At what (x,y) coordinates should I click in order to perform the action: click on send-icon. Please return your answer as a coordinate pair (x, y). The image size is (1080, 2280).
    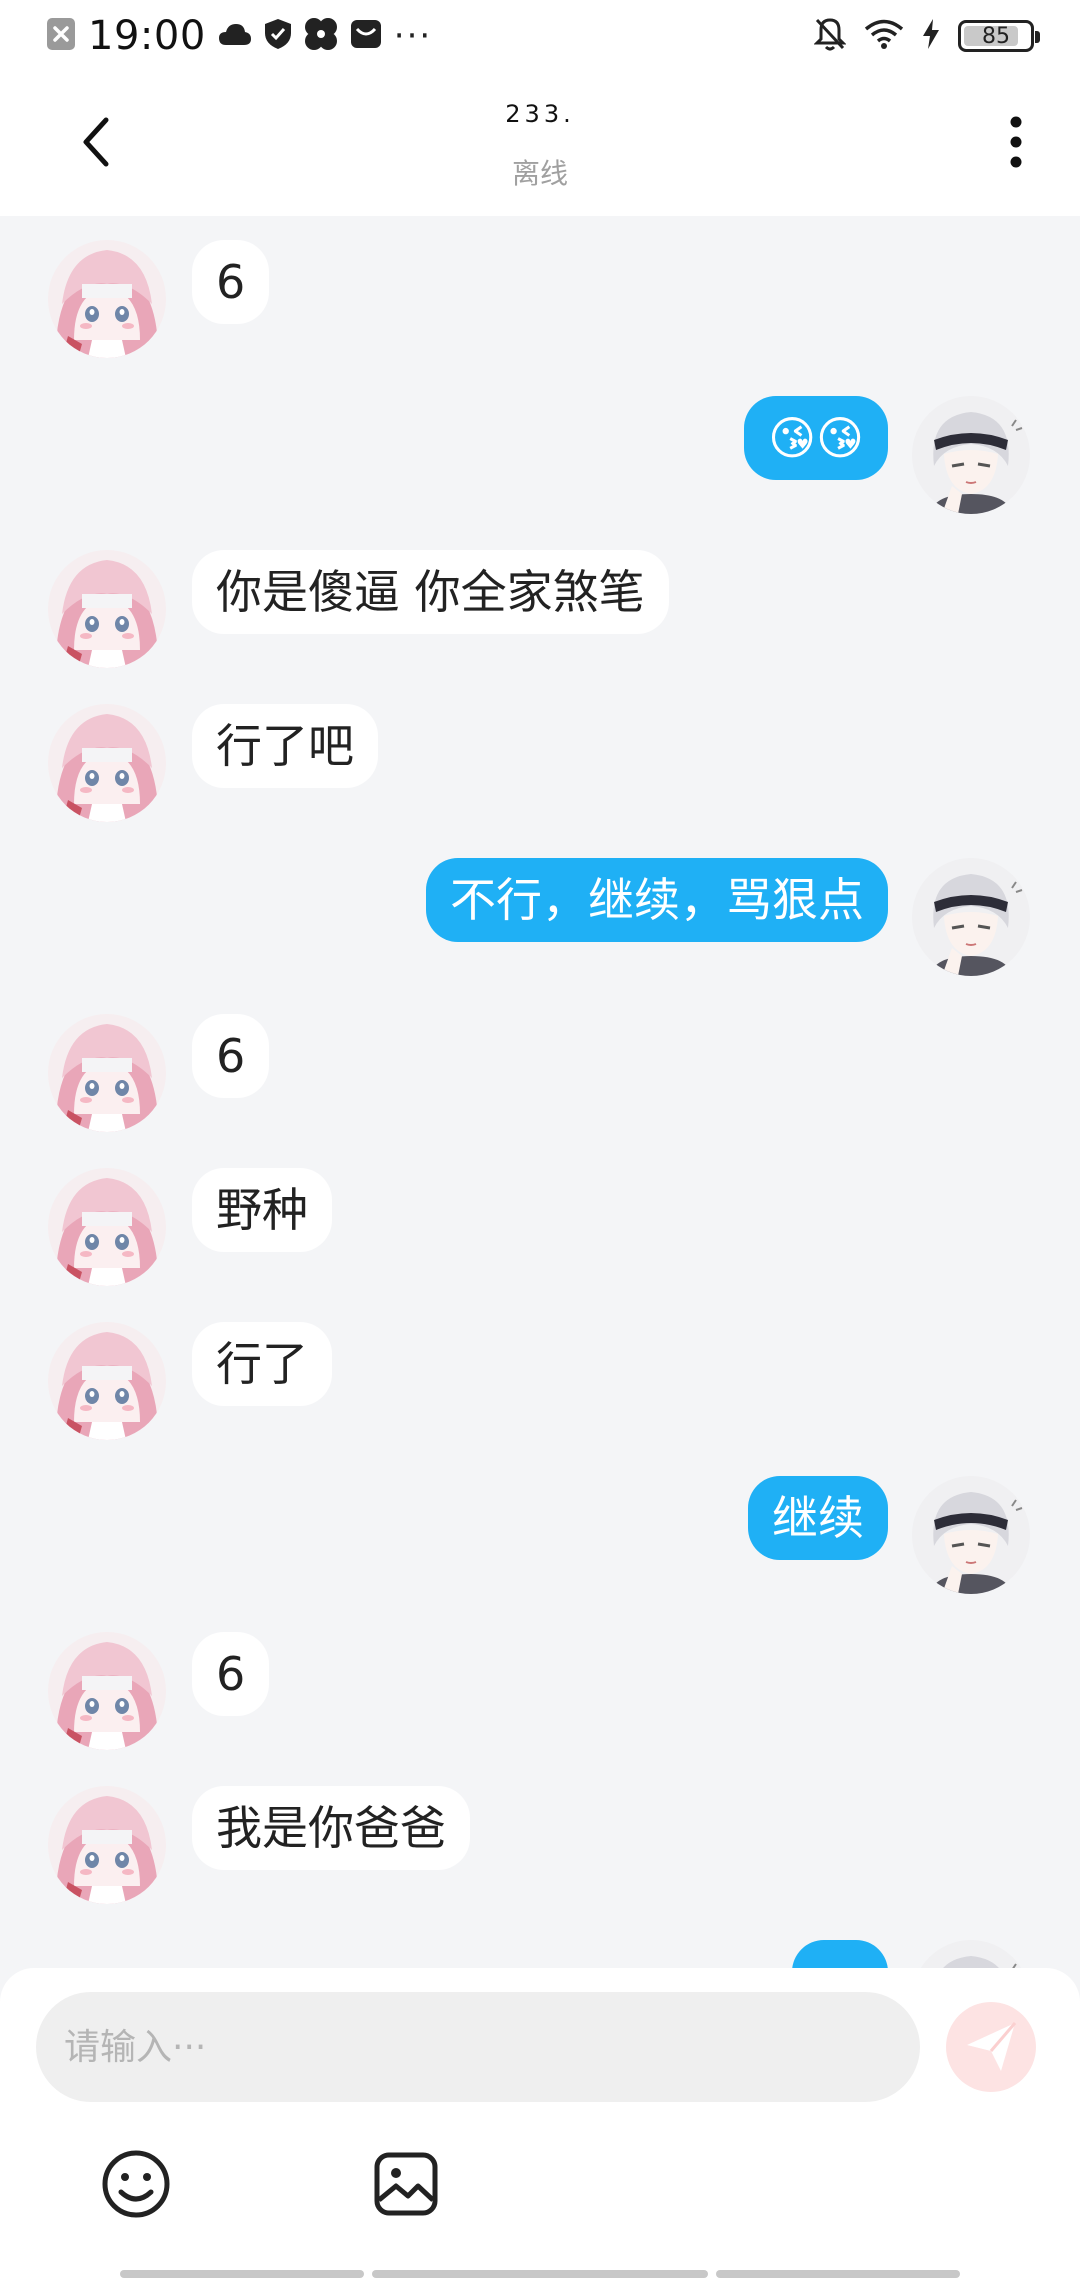
    Looking at the image, I should click on (992, 2046).